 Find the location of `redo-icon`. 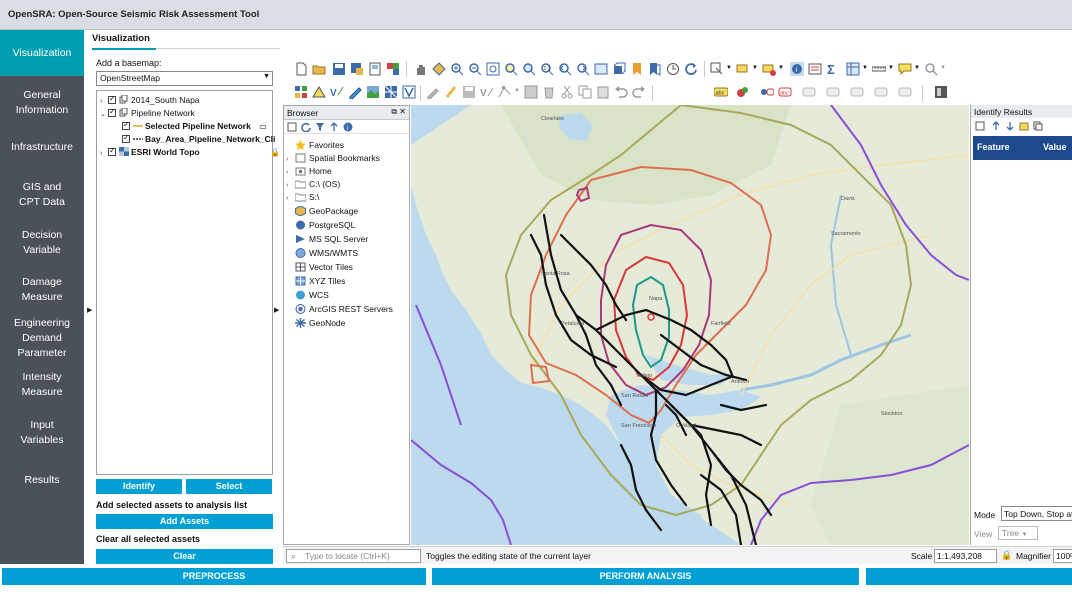

redo-icon is located at coordinates (639, 92).